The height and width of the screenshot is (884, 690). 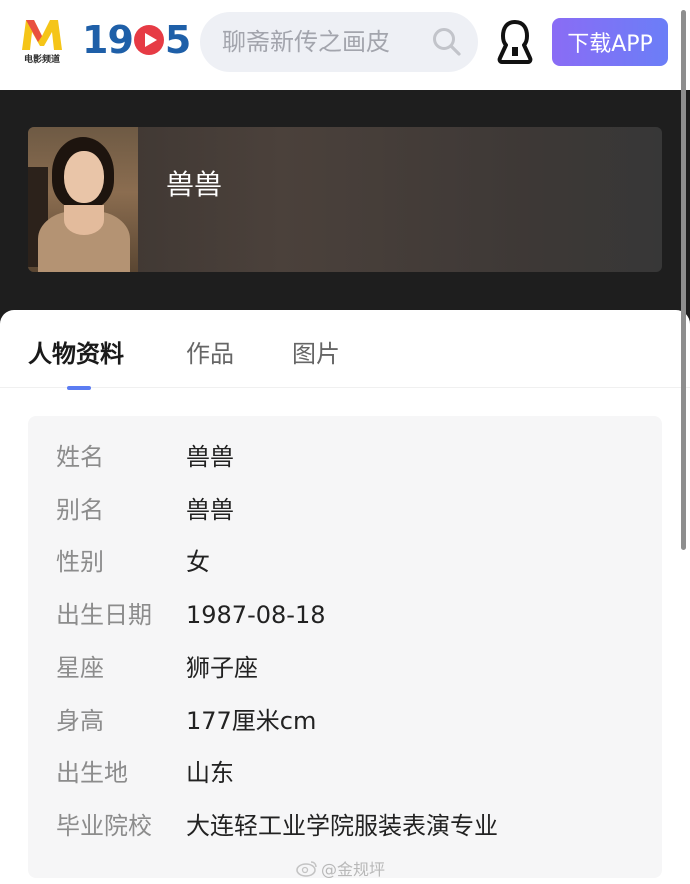 What do you see at coordinates (345, 466) in the screenshot?
I see `info-row-name: 姓名 兽兽` at bounding box center [345, 466].